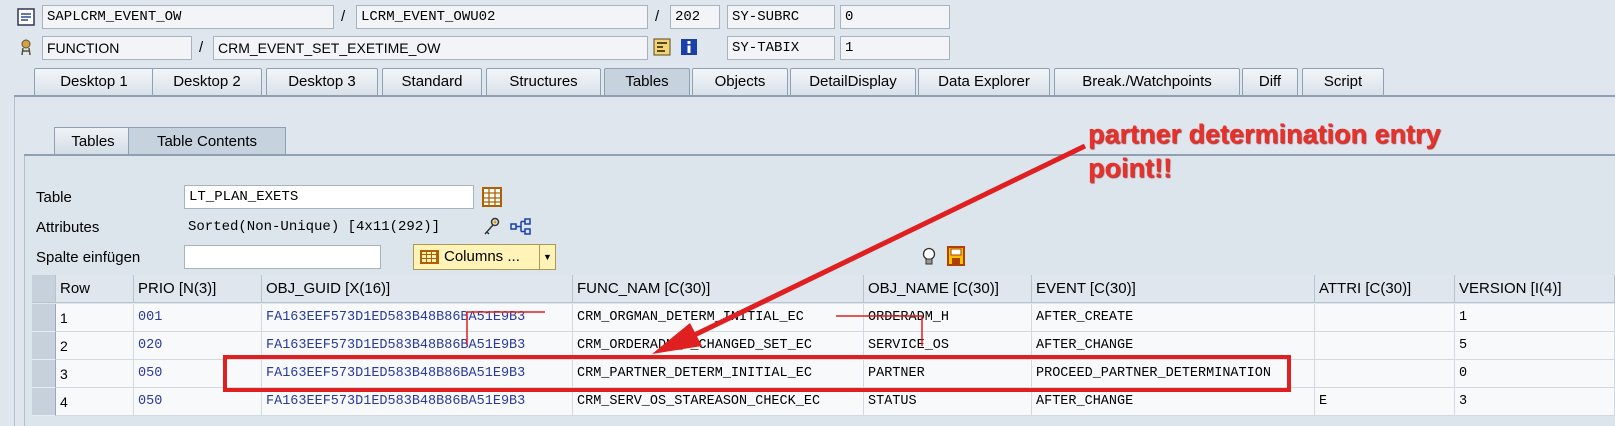  What do you see at coordinates (956, 256) in the screenshot?
I see `save-icon` at bounding box center [956, 256].